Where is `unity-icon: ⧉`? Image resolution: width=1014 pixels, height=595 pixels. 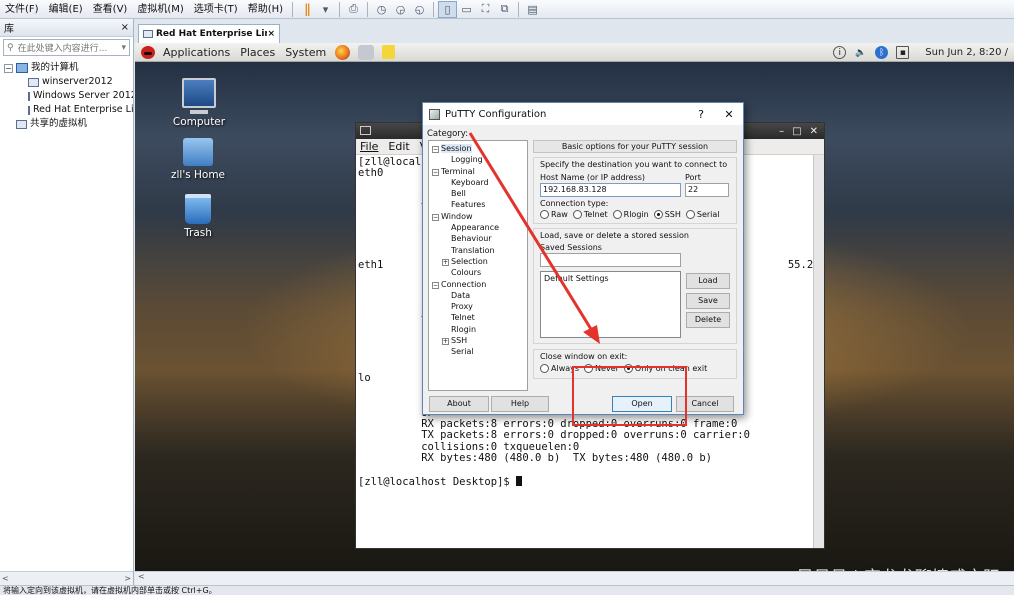 unity-icon: ⧉ is located at coordinates (504, 9).